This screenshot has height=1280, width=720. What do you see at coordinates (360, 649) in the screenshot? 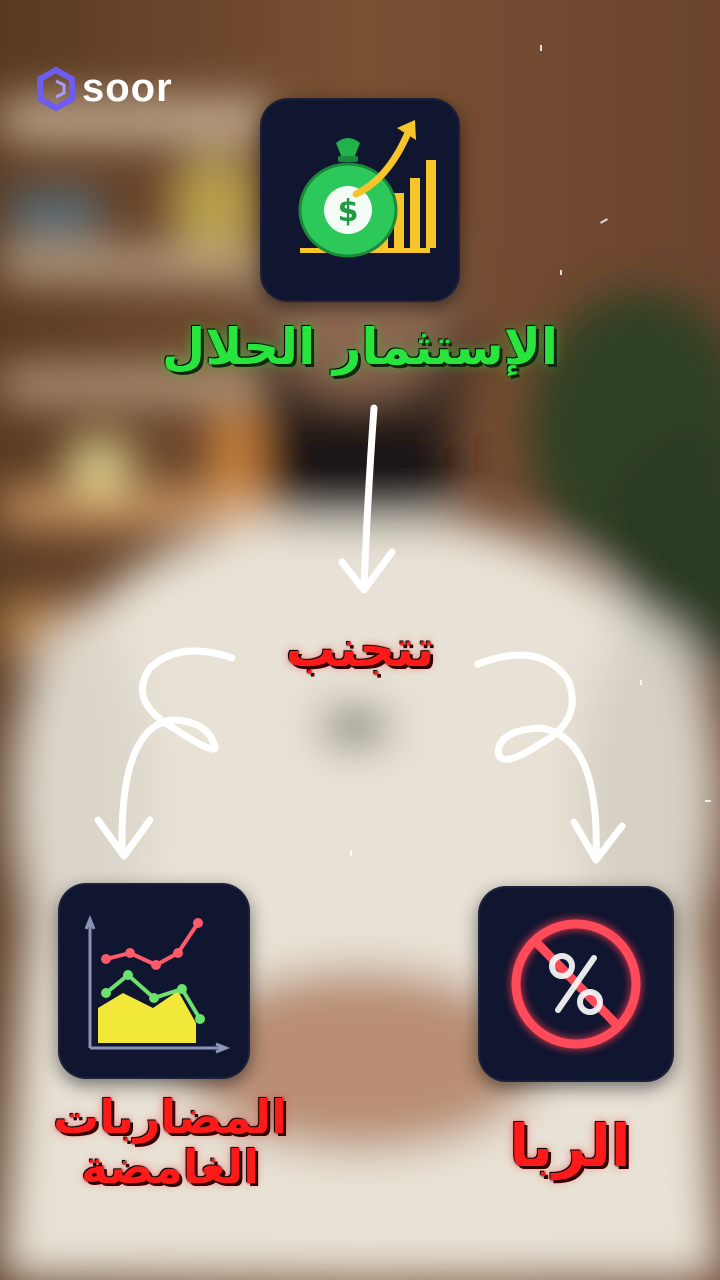
I see `avoid-title: تتجنب` at bounding box center [360, 649].